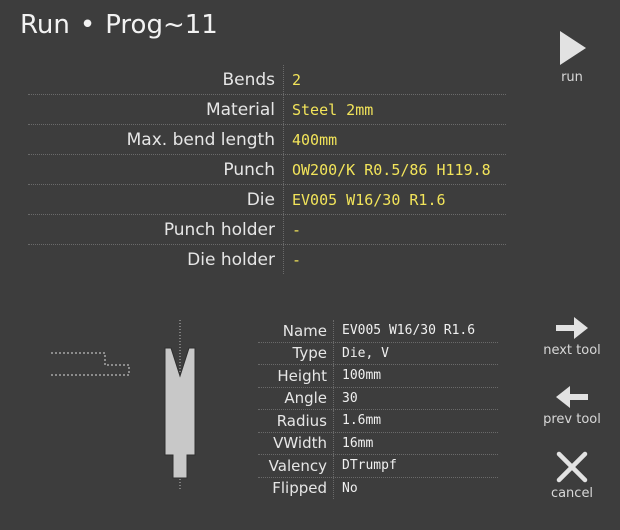 This screenshot has width=620, height=530. What do you see at coordinates (296, 466) in the screenshot?
I see `tool-label: Valency` at bounding box center [296, 466].